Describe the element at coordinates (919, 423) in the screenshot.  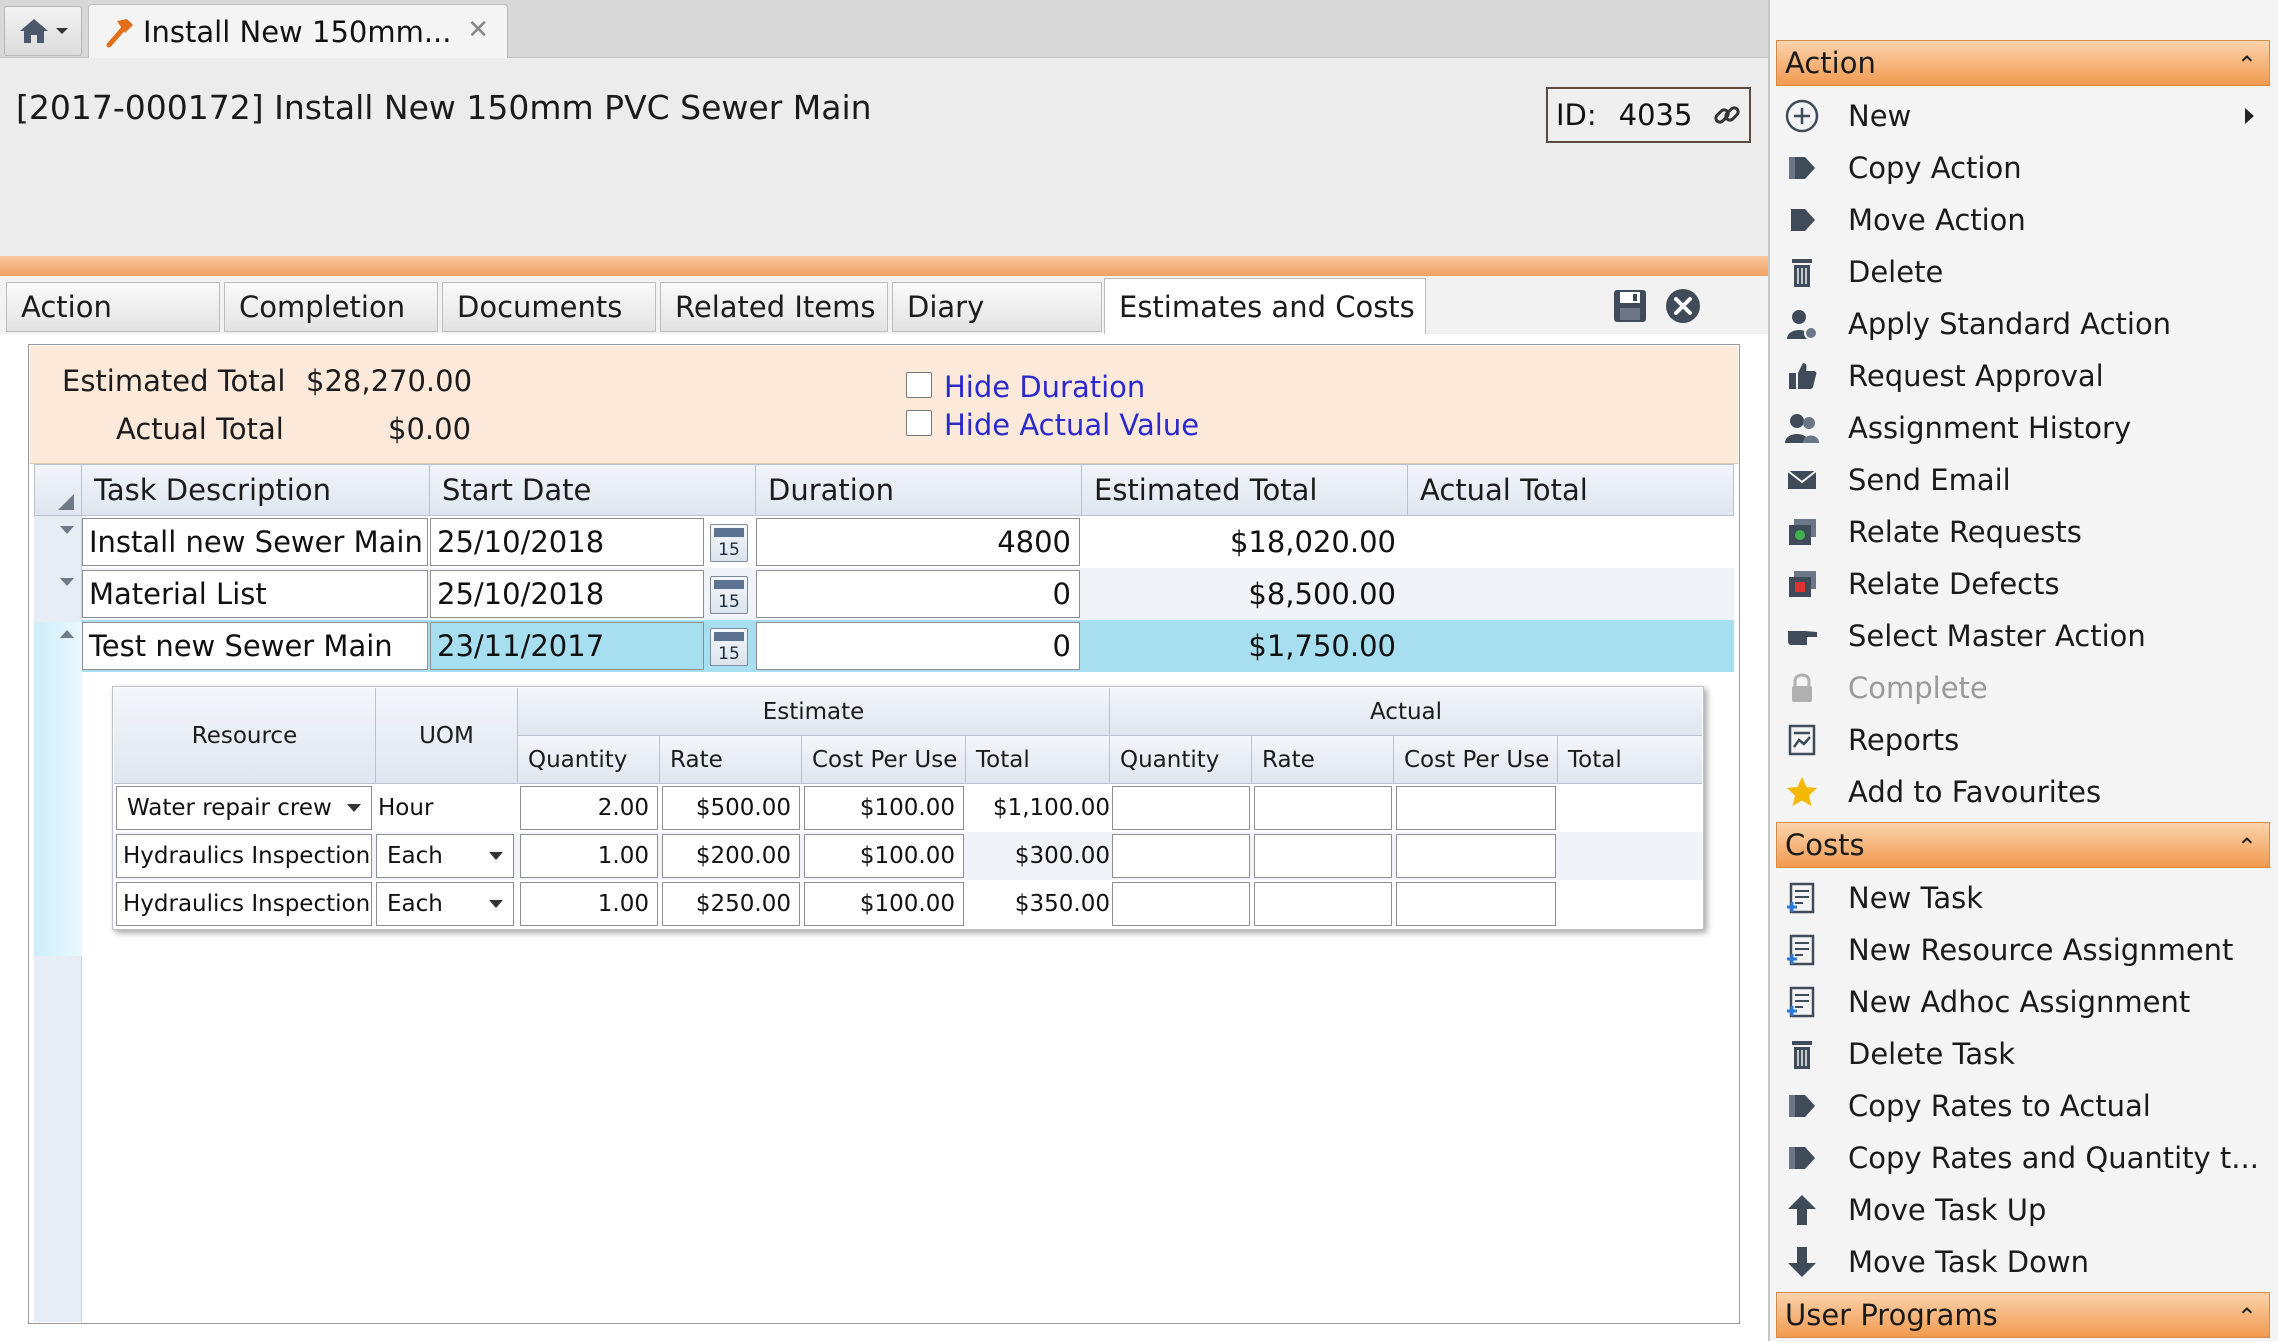
I see `hide-actual-value-checkbox` at that location.